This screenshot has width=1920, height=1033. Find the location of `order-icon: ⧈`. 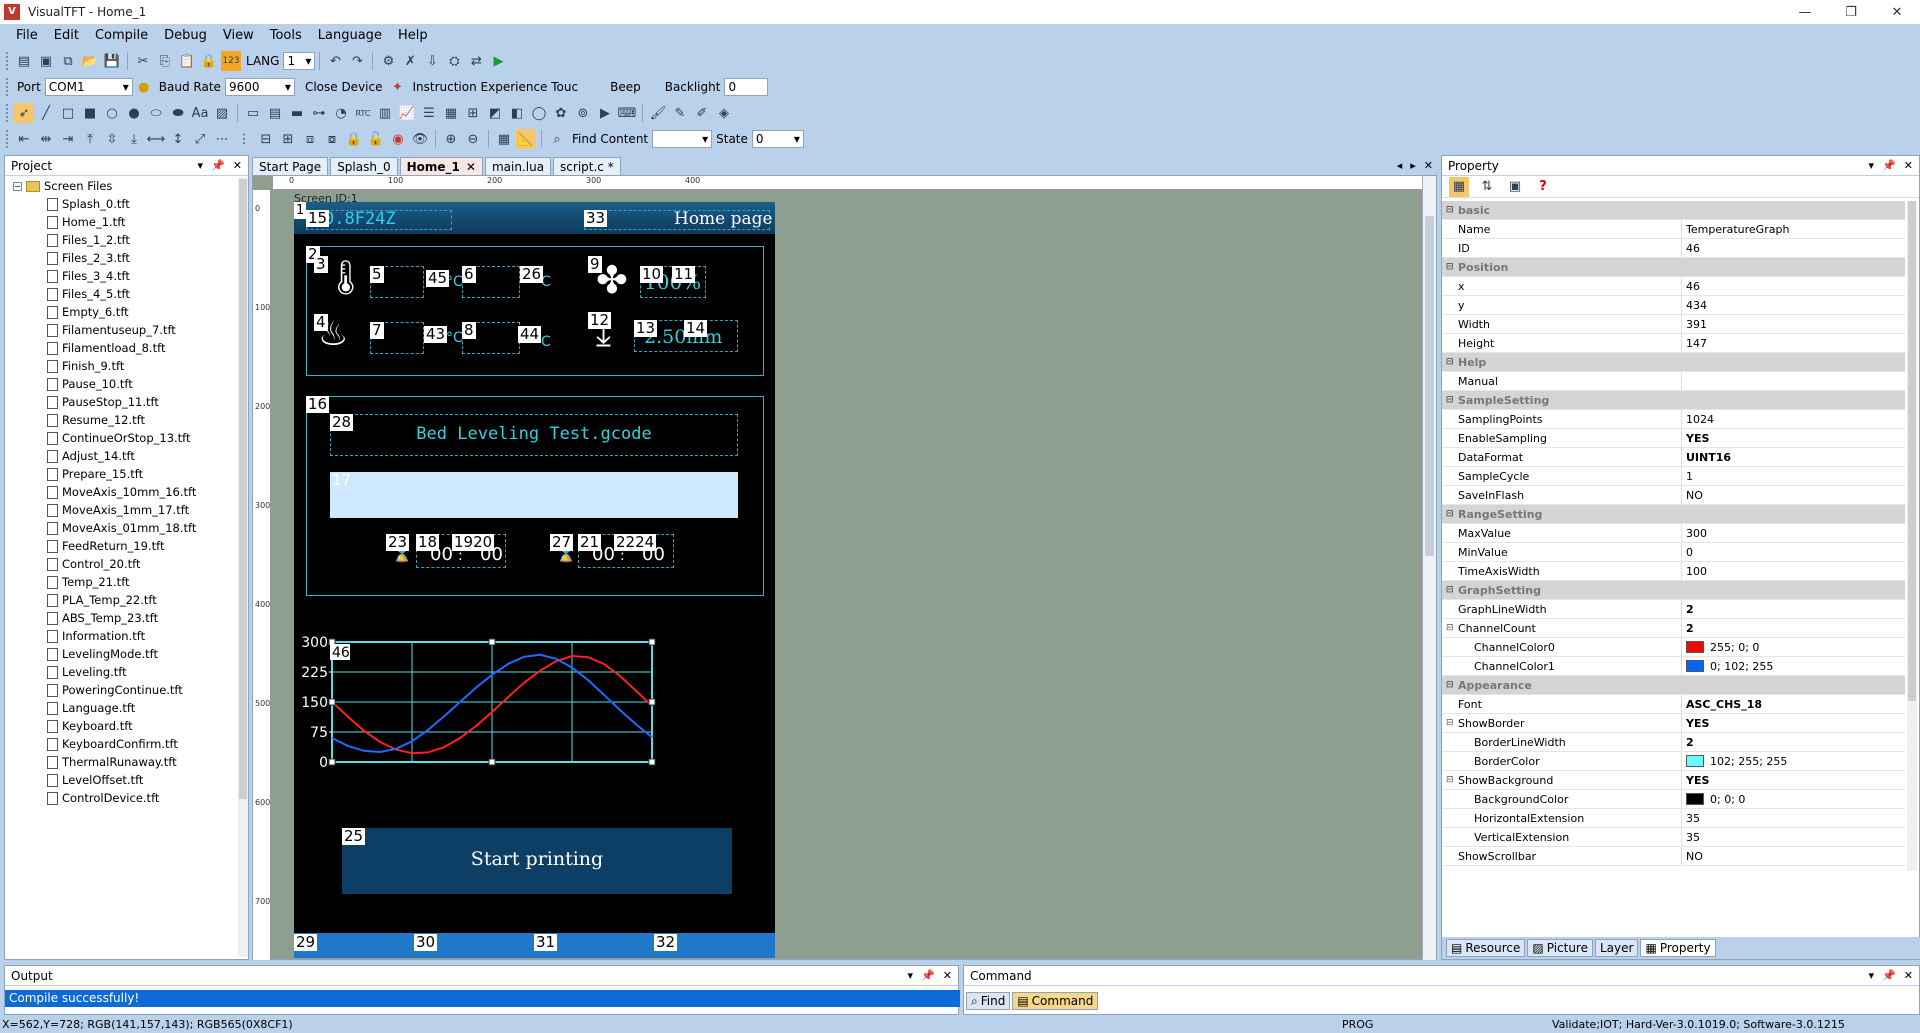

order-icon: ⧈ is located at coordinates (310, 139).